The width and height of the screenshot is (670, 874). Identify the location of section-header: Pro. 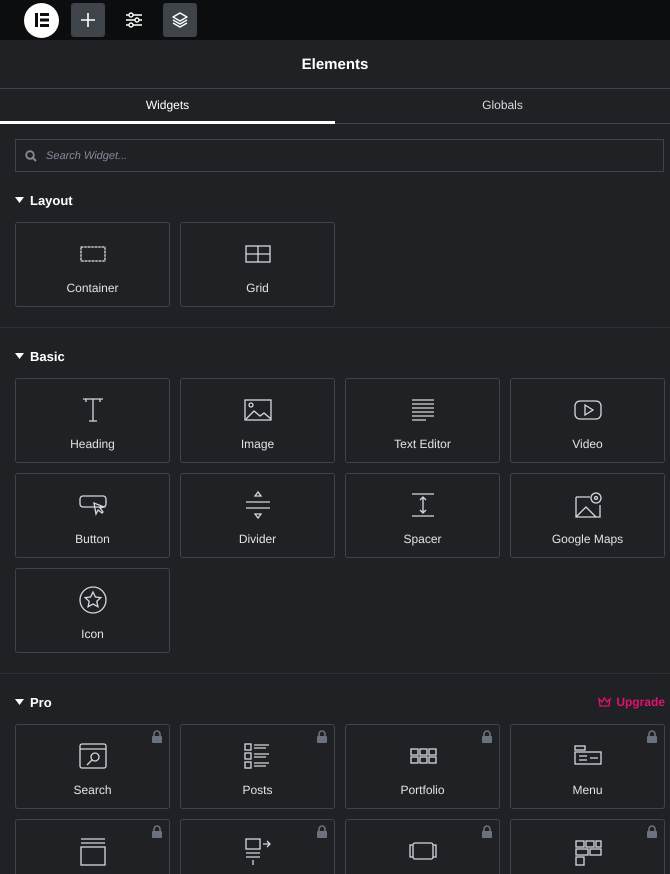
(33, 702).